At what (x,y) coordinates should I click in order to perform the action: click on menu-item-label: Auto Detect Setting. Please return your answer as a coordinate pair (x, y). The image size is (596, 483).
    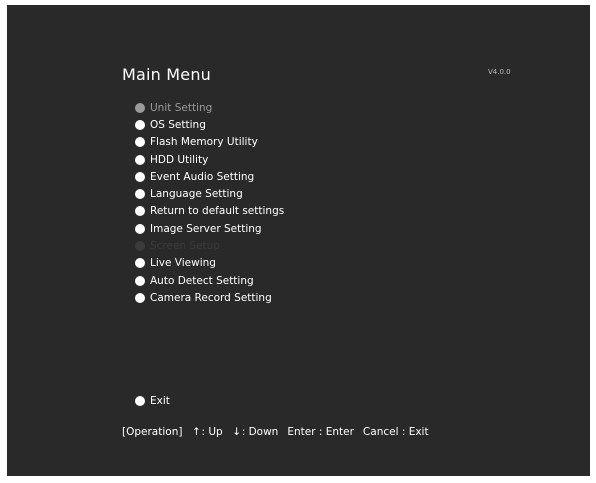
    Looking at the image, I should click on (202, 280).